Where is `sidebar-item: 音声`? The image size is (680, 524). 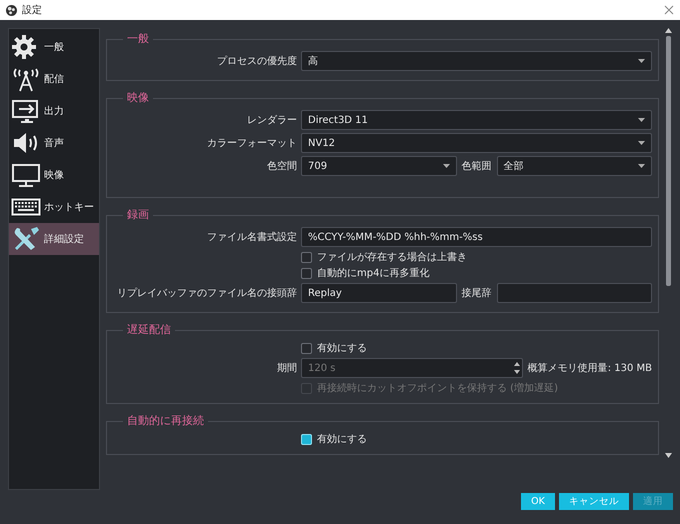
sidebar-item: 音声 is located at coordinates (54, 143).